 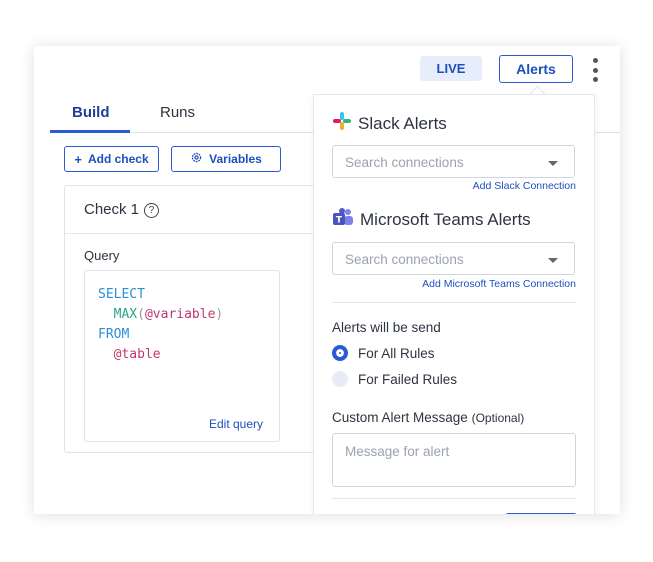 I want to click on slack-select-placeholder: Search connections, so click(x=404, y=162).